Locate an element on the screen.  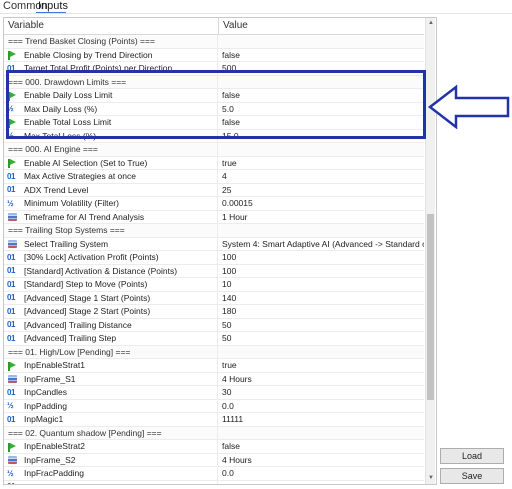
column-header-value: Value is located at coordinates (321, 26).